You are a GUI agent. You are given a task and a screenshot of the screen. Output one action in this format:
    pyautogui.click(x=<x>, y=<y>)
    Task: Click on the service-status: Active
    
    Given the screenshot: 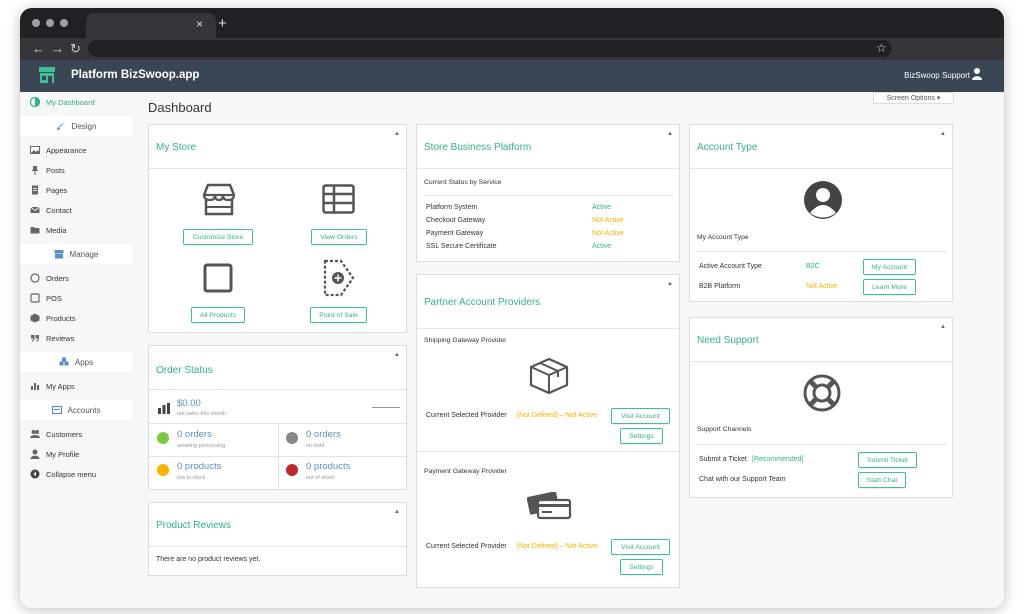 What is the action you would take?
    pyautogui.click(x=602, y=207)
    